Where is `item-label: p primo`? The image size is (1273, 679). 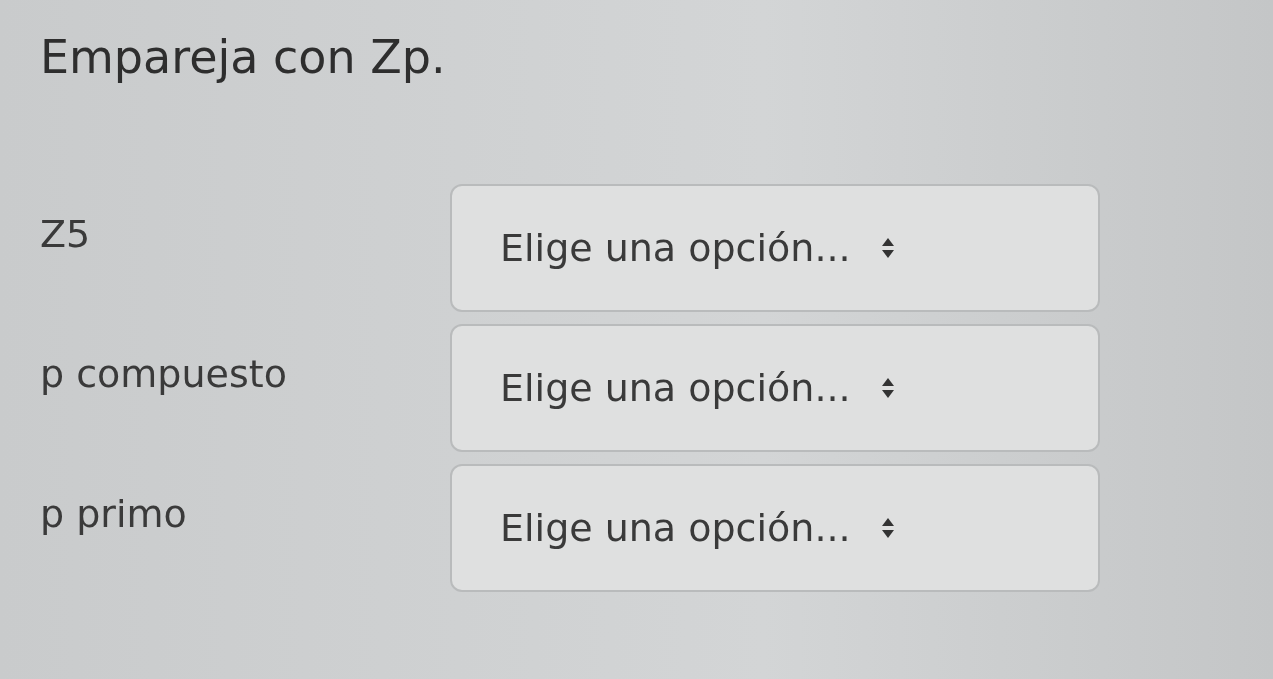 item-label: p primo is located at coordinates (114, 513).